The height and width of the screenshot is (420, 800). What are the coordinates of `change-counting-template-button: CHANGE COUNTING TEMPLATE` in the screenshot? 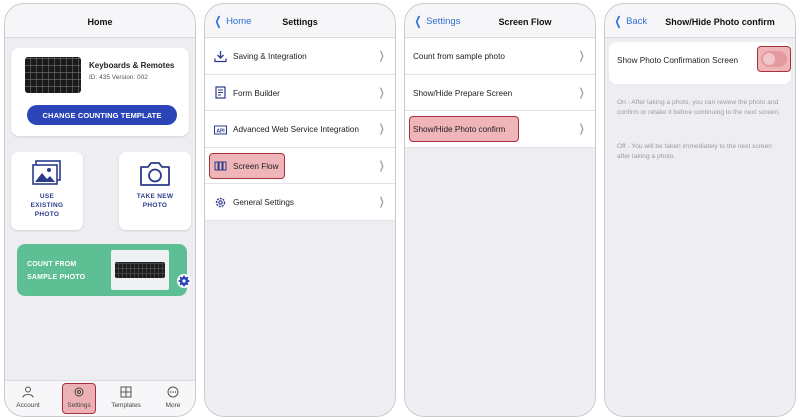 It's located at (102, 115).